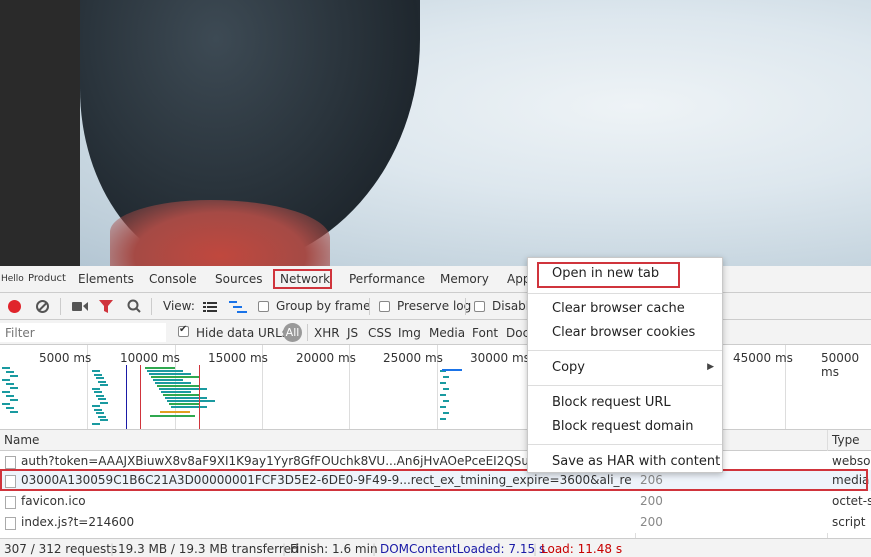 The image size is (871, 557). I want to click on filter-img-button: Img, so click(409, 333).